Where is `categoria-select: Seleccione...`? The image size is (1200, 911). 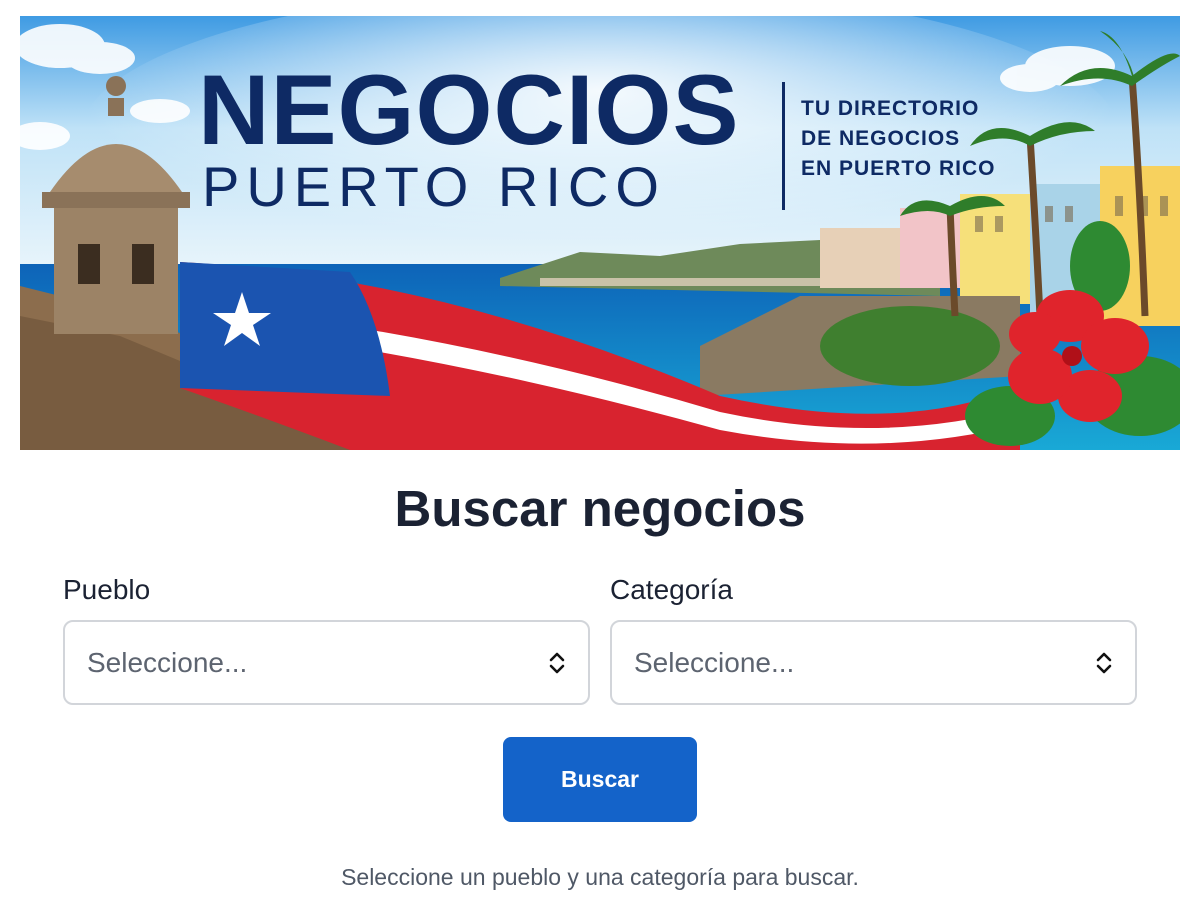
categoria-select: Seleccione... is located at coordinates (873, 662).